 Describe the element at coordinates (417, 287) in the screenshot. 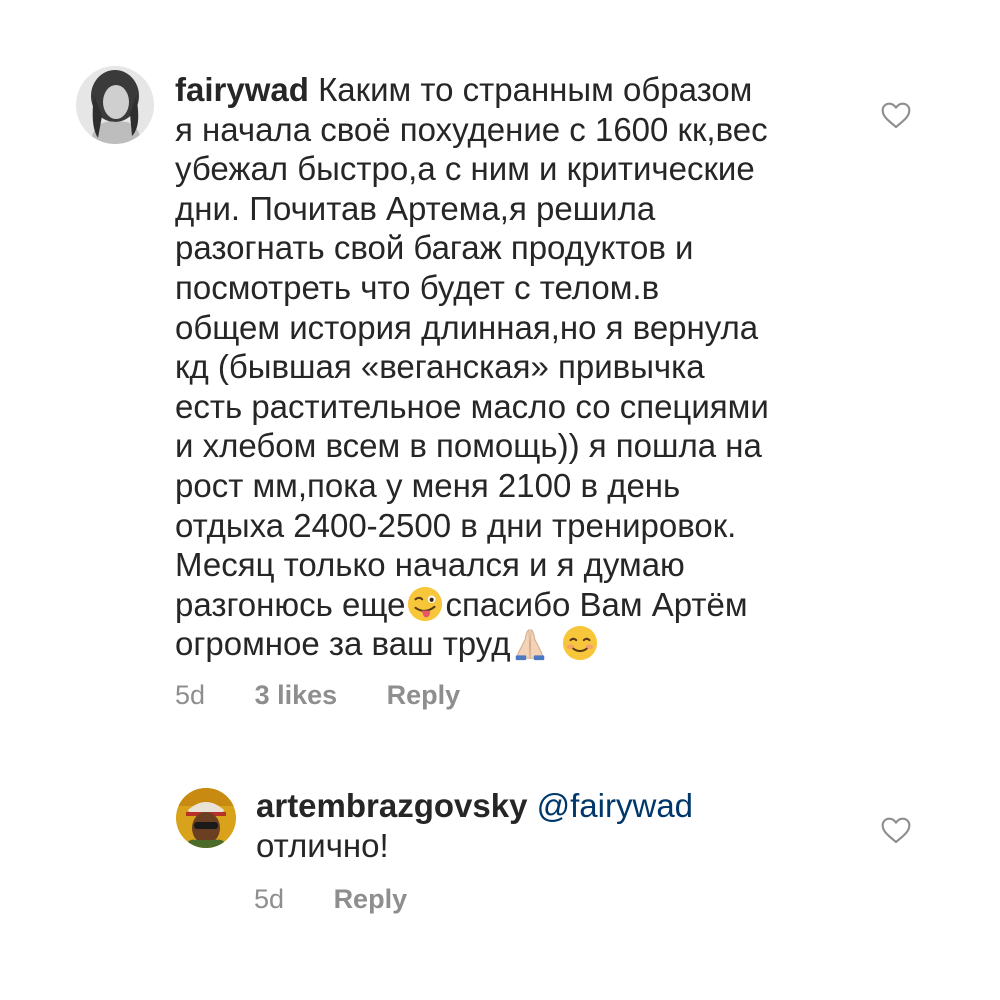

I see `comment-line: посмотреть что будет с телом.в` at that location.